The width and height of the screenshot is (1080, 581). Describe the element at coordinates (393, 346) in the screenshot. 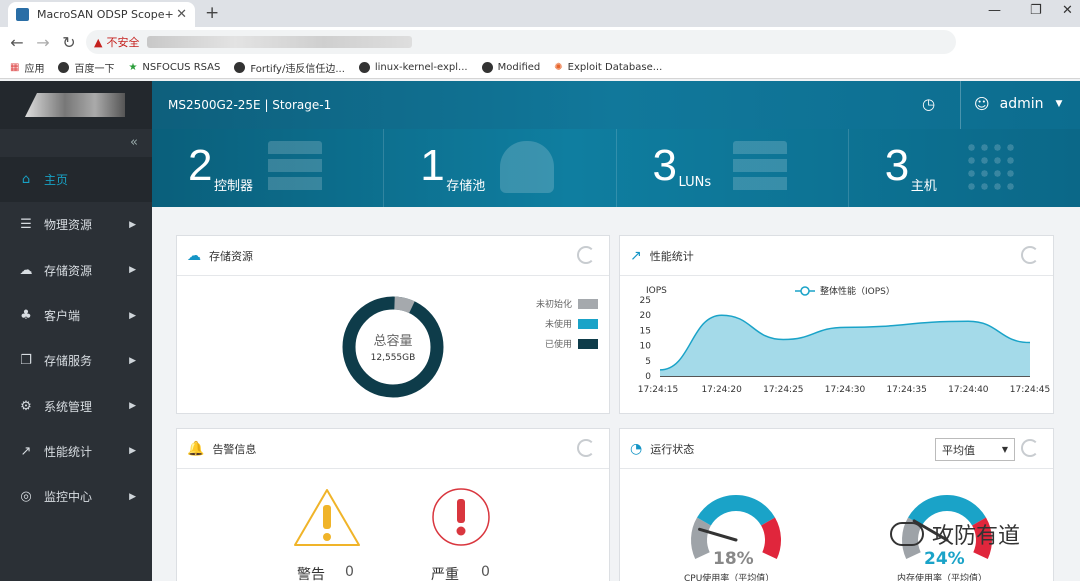

I see `capacity-center: 总容量 12,555GB` at that location.